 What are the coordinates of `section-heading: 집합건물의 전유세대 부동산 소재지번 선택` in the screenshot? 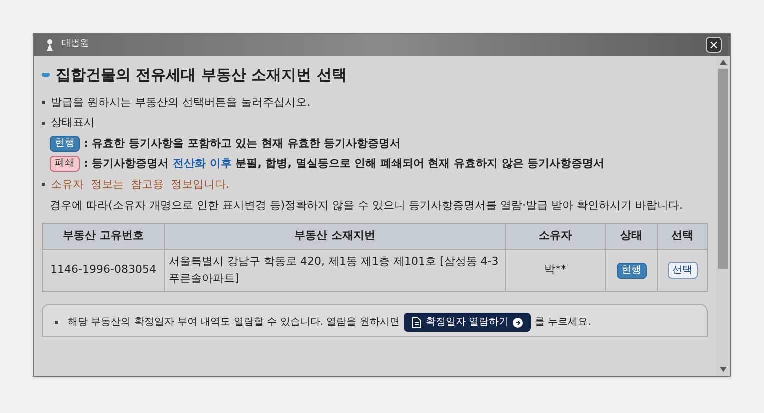 It's located at (201, 75).